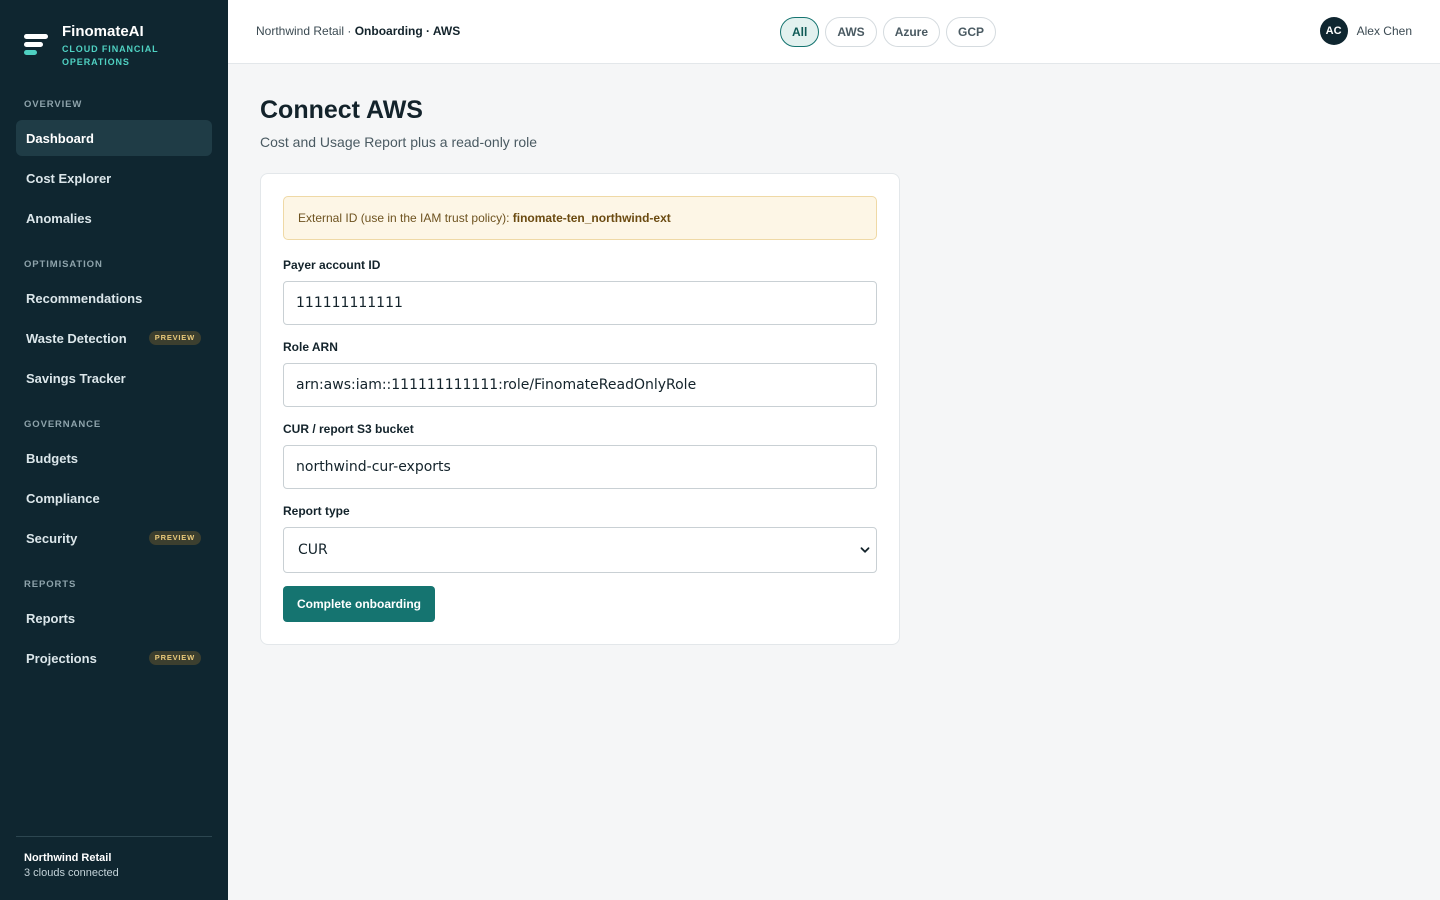 This screenshot has height=900, width=1440. Describe the element at coordinates (359, 604) in the screenshot. I see `complete-onboarding-button: Complete onboarding` at that location.